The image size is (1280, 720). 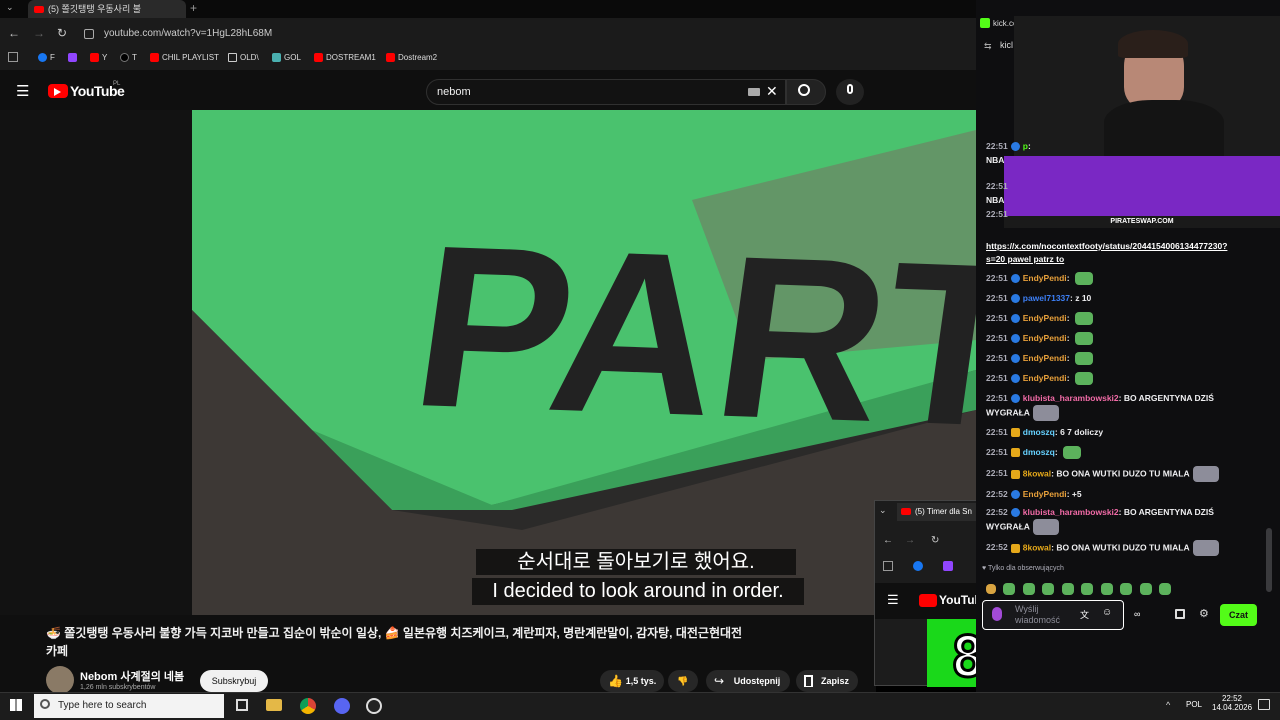 What do you see at coordinates (988, 46) in the screenshot?
I see `tune-icon: ⇆` at bounding box center [988, 46].